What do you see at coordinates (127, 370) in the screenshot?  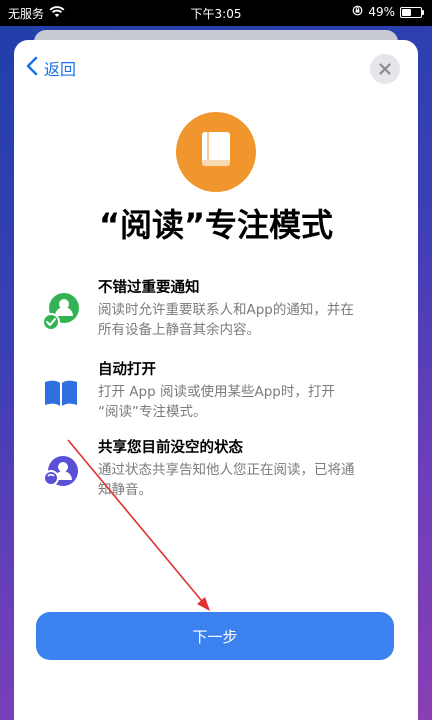 I see `feature-title: 自动打开` at bounding box center [127, 370].